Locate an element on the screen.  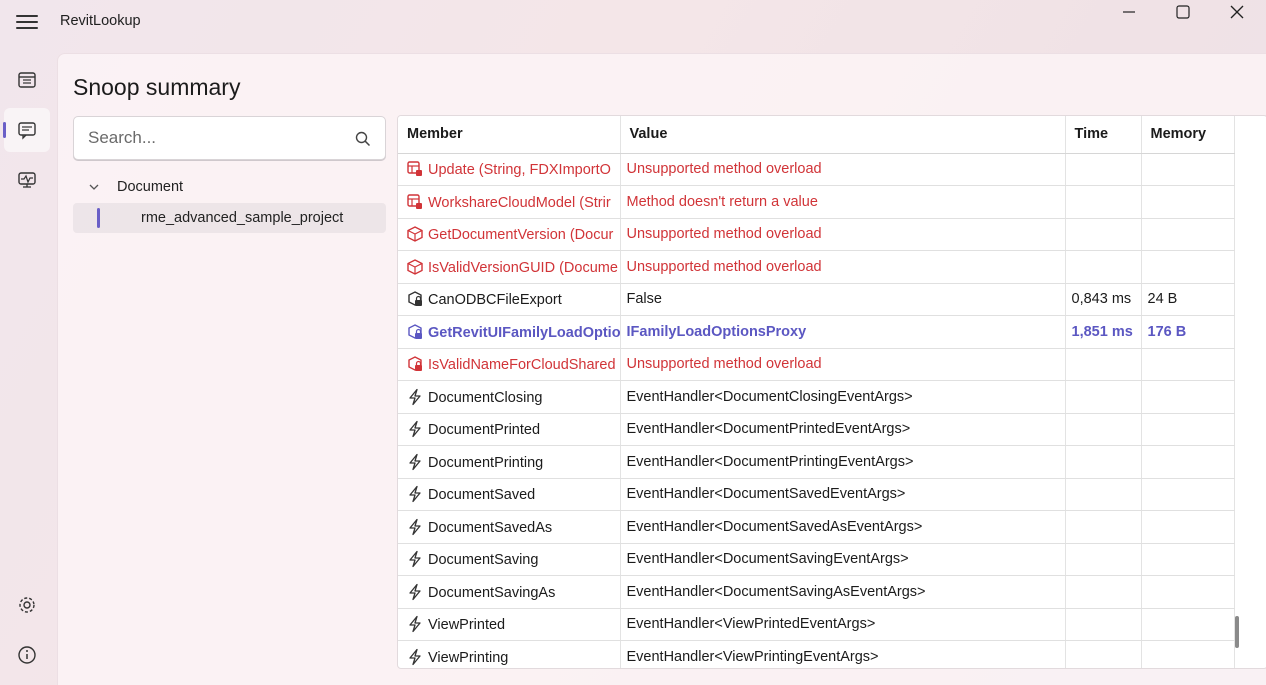
cell-value: EventHandler<DocumentClosingEventArgs> is located at coordinates (843, 397).